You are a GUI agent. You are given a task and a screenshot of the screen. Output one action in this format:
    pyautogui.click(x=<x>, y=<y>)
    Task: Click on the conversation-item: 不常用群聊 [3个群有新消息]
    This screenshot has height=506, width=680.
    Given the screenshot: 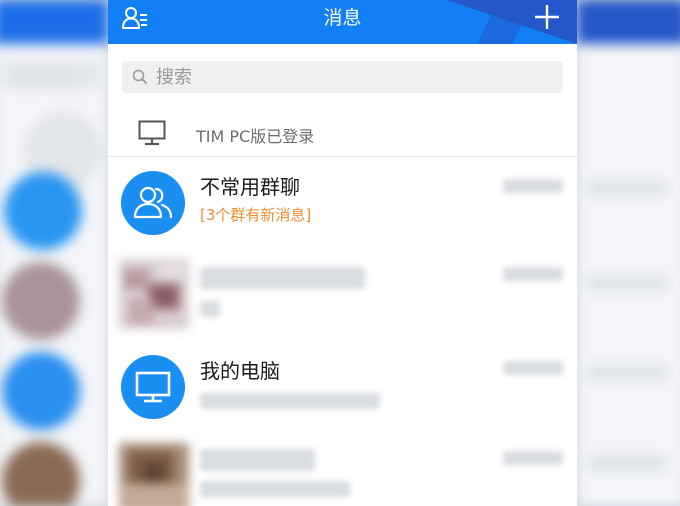 What is the action you would take?
    pyautogui.click(x=342, y=203)
    